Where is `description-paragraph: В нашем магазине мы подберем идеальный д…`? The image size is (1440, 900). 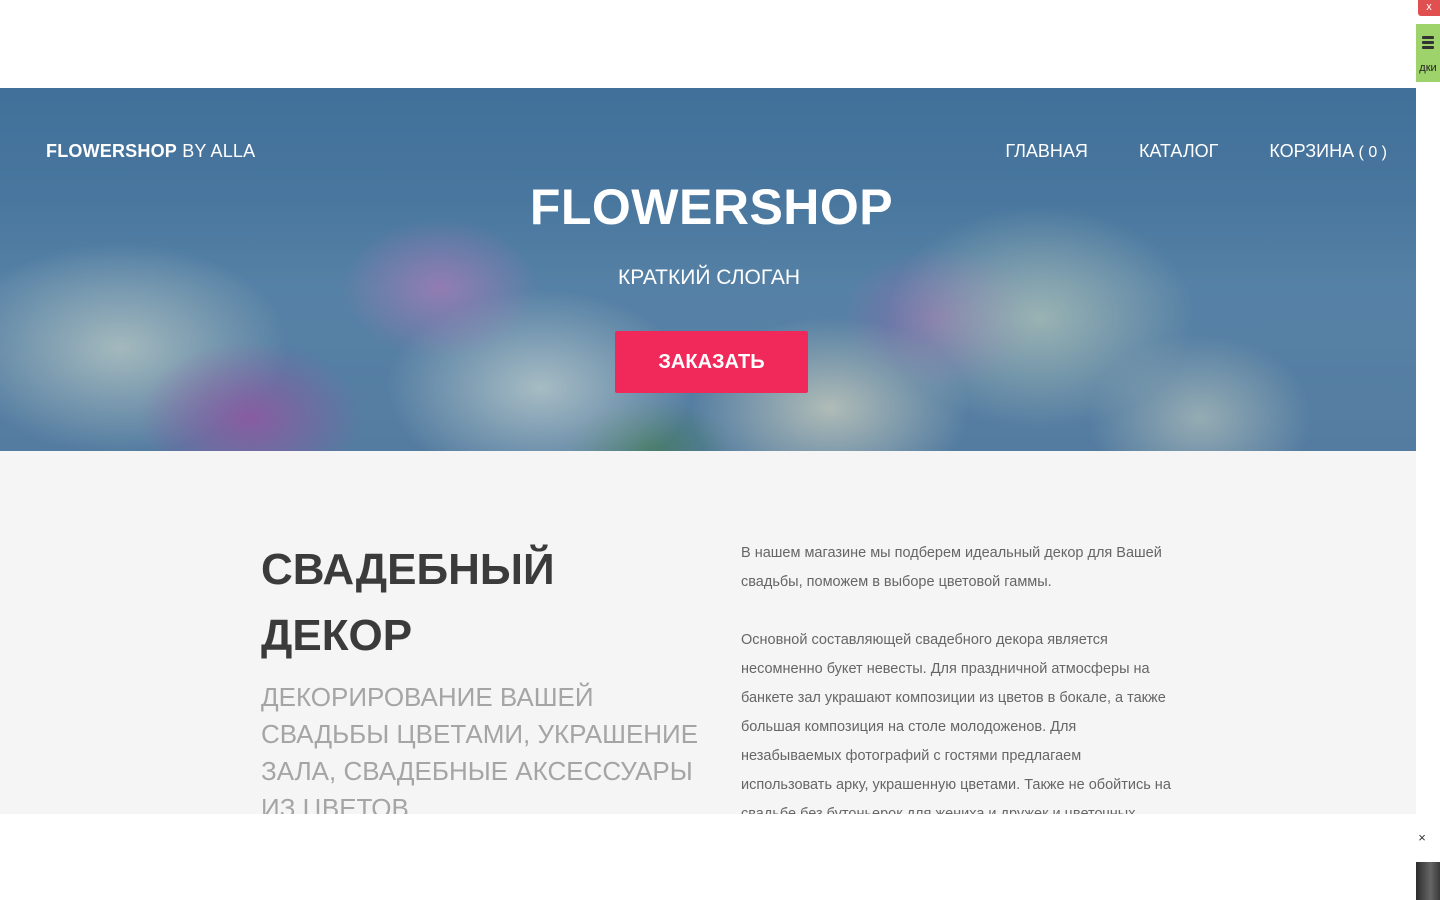
description-paragraph: В нашем магазине мы подберем идеальный д… is located at coordinates (951, 567).